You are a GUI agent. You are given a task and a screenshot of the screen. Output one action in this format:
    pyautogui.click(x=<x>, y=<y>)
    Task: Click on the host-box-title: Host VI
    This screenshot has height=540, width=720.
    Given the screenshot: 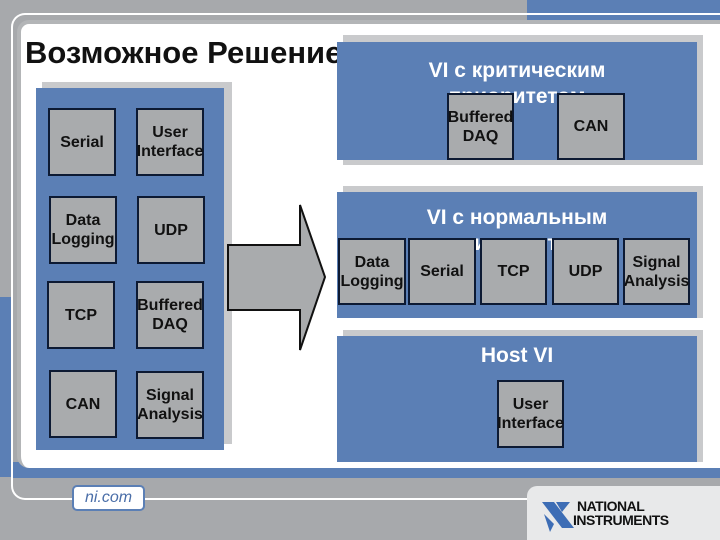 What is the action you would take?
    pyautogui.click(x=517, y=355)
    